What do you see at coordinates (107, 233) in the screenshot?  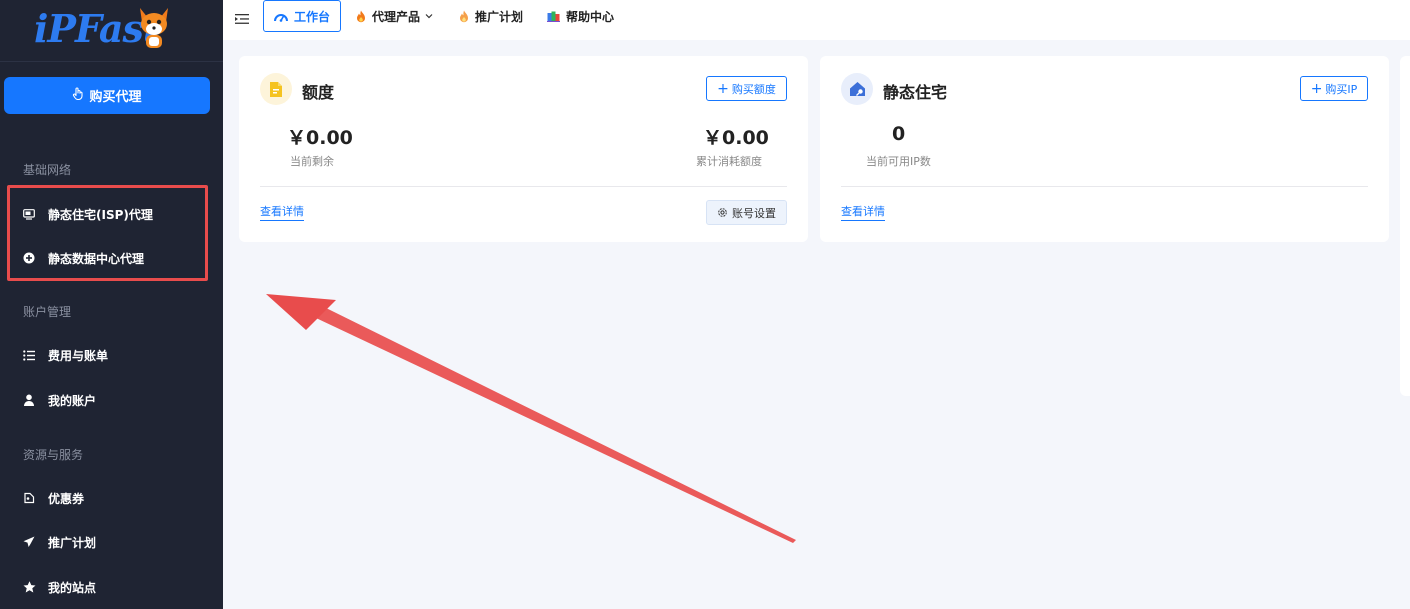 I see `annotation-highlight-box` at bounding box center [107, 233].